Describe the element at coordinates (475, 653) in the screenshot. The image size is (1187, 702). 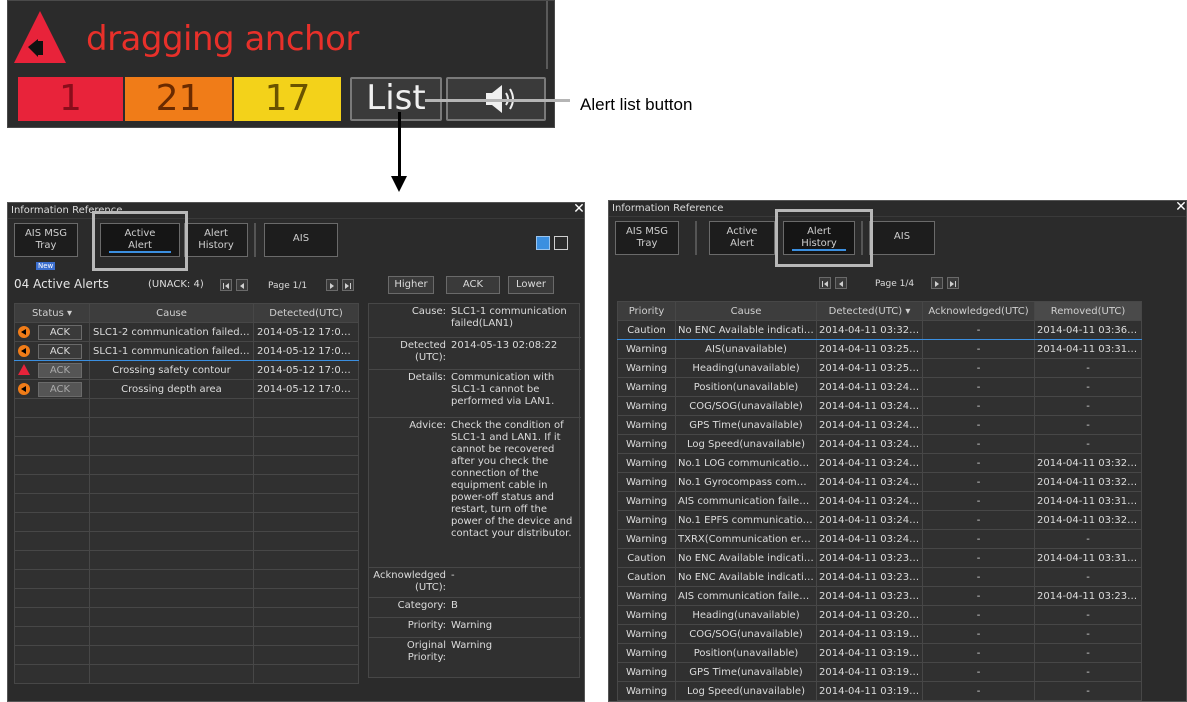
I see `detail-original-priority: Original Priority: Warning` at that location.